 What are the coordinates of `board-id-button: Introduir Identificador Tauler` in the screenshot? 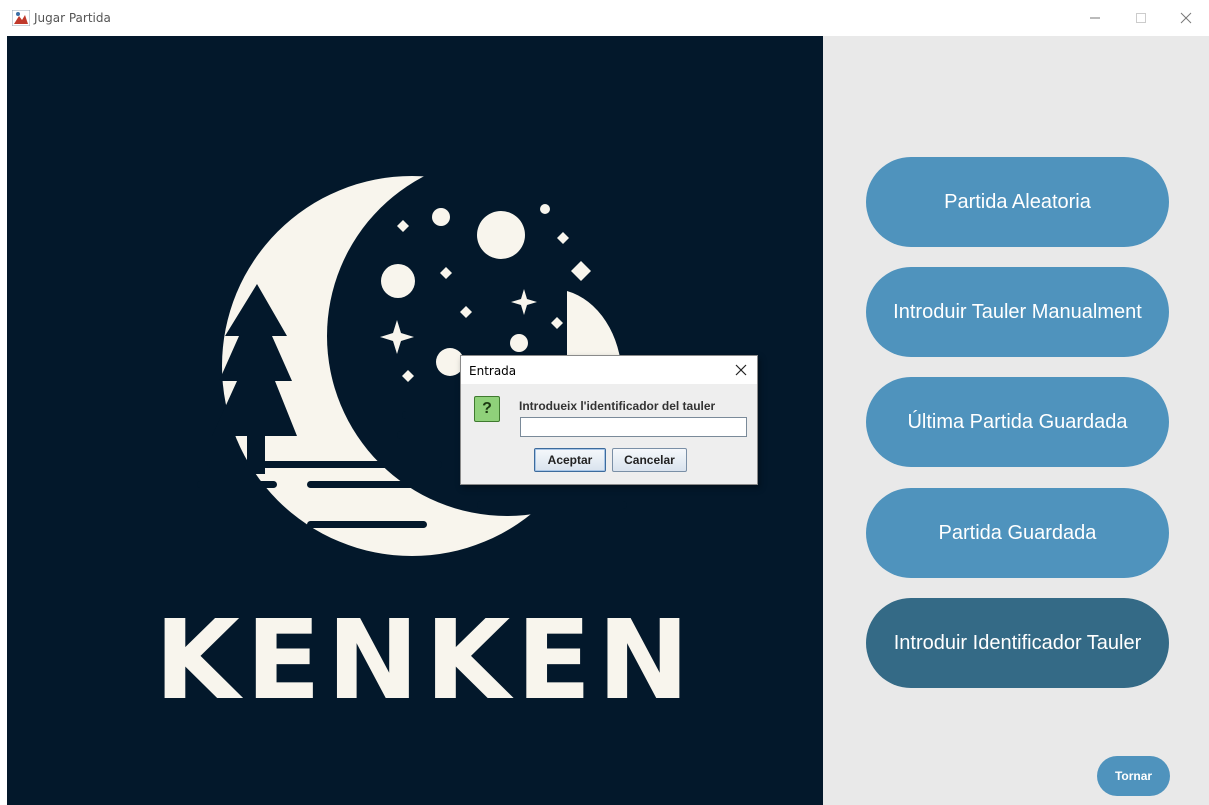 It's located at (1017, 643).